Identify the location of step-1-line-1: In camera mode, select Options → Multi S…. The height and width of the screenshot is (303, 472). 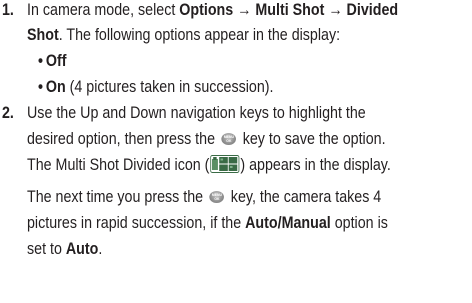
(213, 9).